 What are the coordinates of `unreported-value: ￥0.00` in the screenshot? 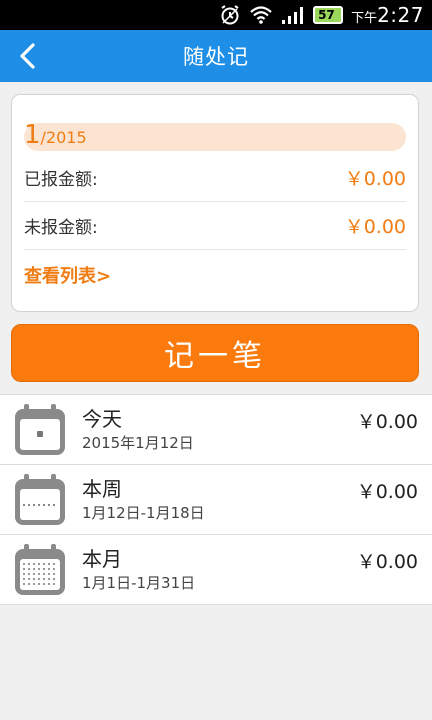 It's located at (375, 227).